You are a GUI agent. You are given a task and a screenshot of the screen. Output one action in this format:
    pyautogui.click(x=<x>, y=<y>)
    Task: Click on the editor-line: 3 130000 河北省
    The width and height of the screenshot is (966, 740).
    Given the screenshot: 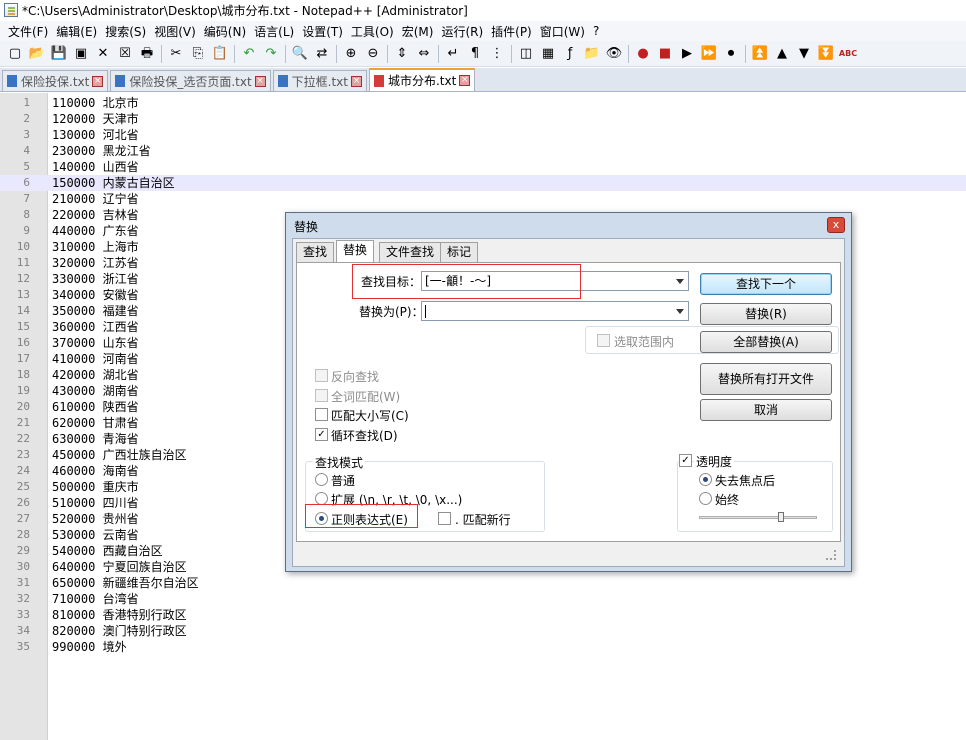 What is the action you would take?
    pyautogui.click(x=483, y=135)
    